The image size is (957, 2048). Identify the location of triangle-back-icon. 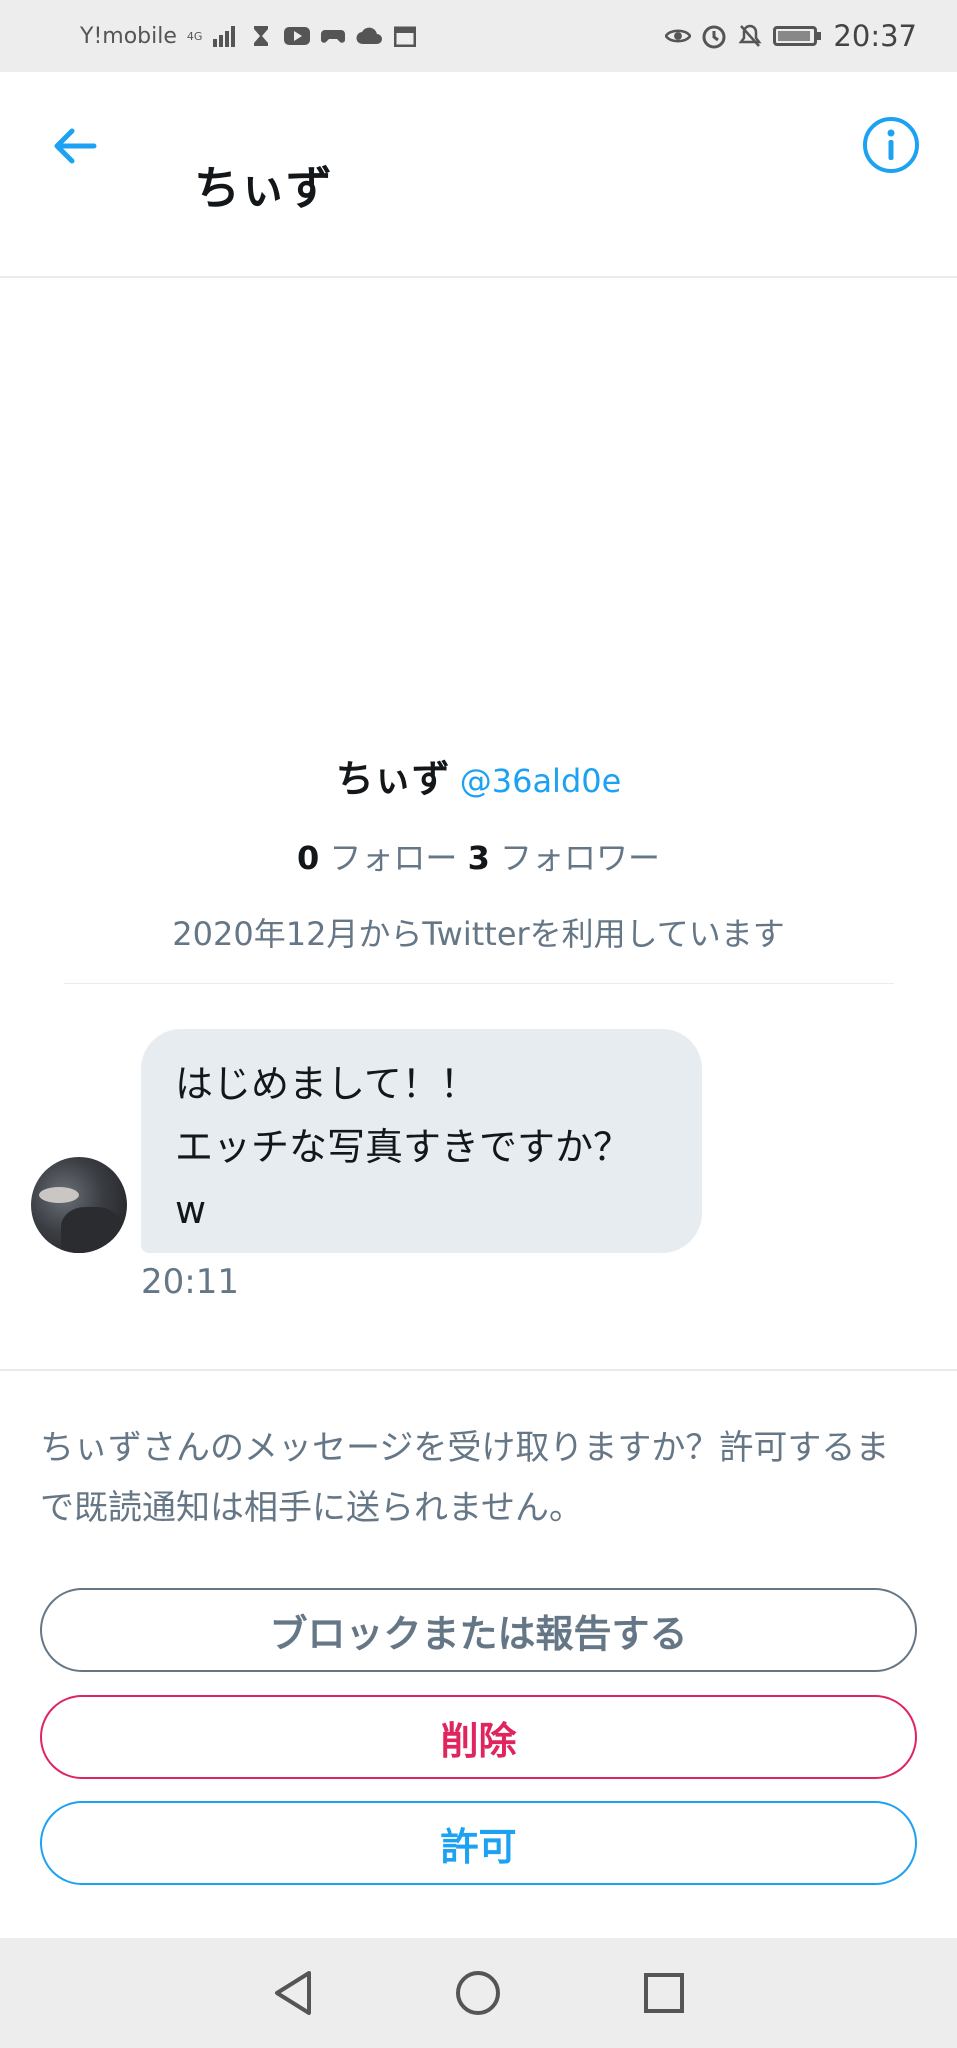
(292, 1993).